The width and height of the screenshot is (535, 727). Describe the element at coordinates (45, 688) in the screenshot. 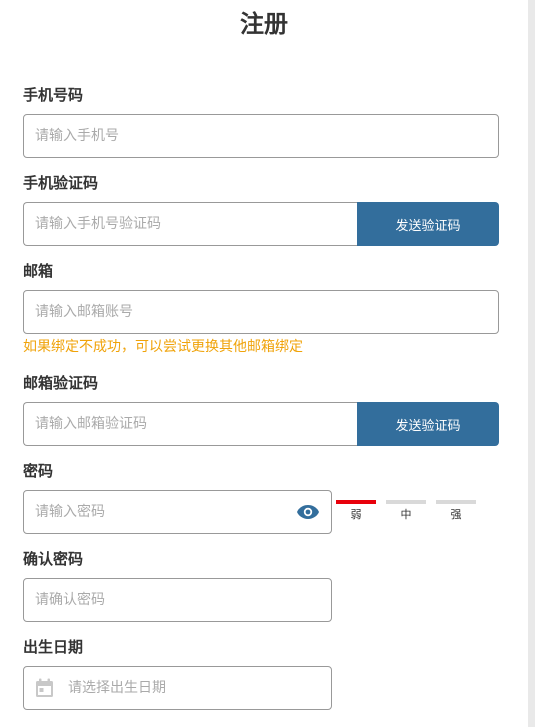

I see `calendar-icon` at that location.